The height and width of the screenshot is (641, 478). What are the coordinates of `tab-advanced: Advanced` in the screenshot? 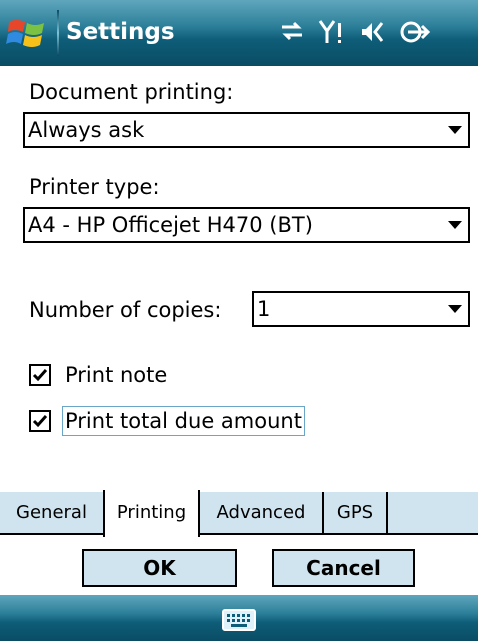 It's located at (262, 513).